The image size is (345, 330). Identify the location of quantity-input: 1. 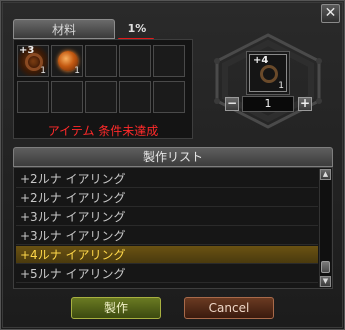
(268, 104).